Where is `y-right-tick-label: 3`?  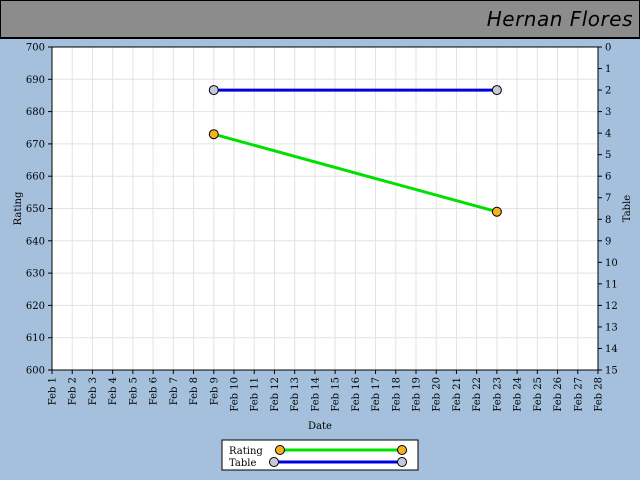
y-right-tick-label: 3 is located at coordinates (608, 112).